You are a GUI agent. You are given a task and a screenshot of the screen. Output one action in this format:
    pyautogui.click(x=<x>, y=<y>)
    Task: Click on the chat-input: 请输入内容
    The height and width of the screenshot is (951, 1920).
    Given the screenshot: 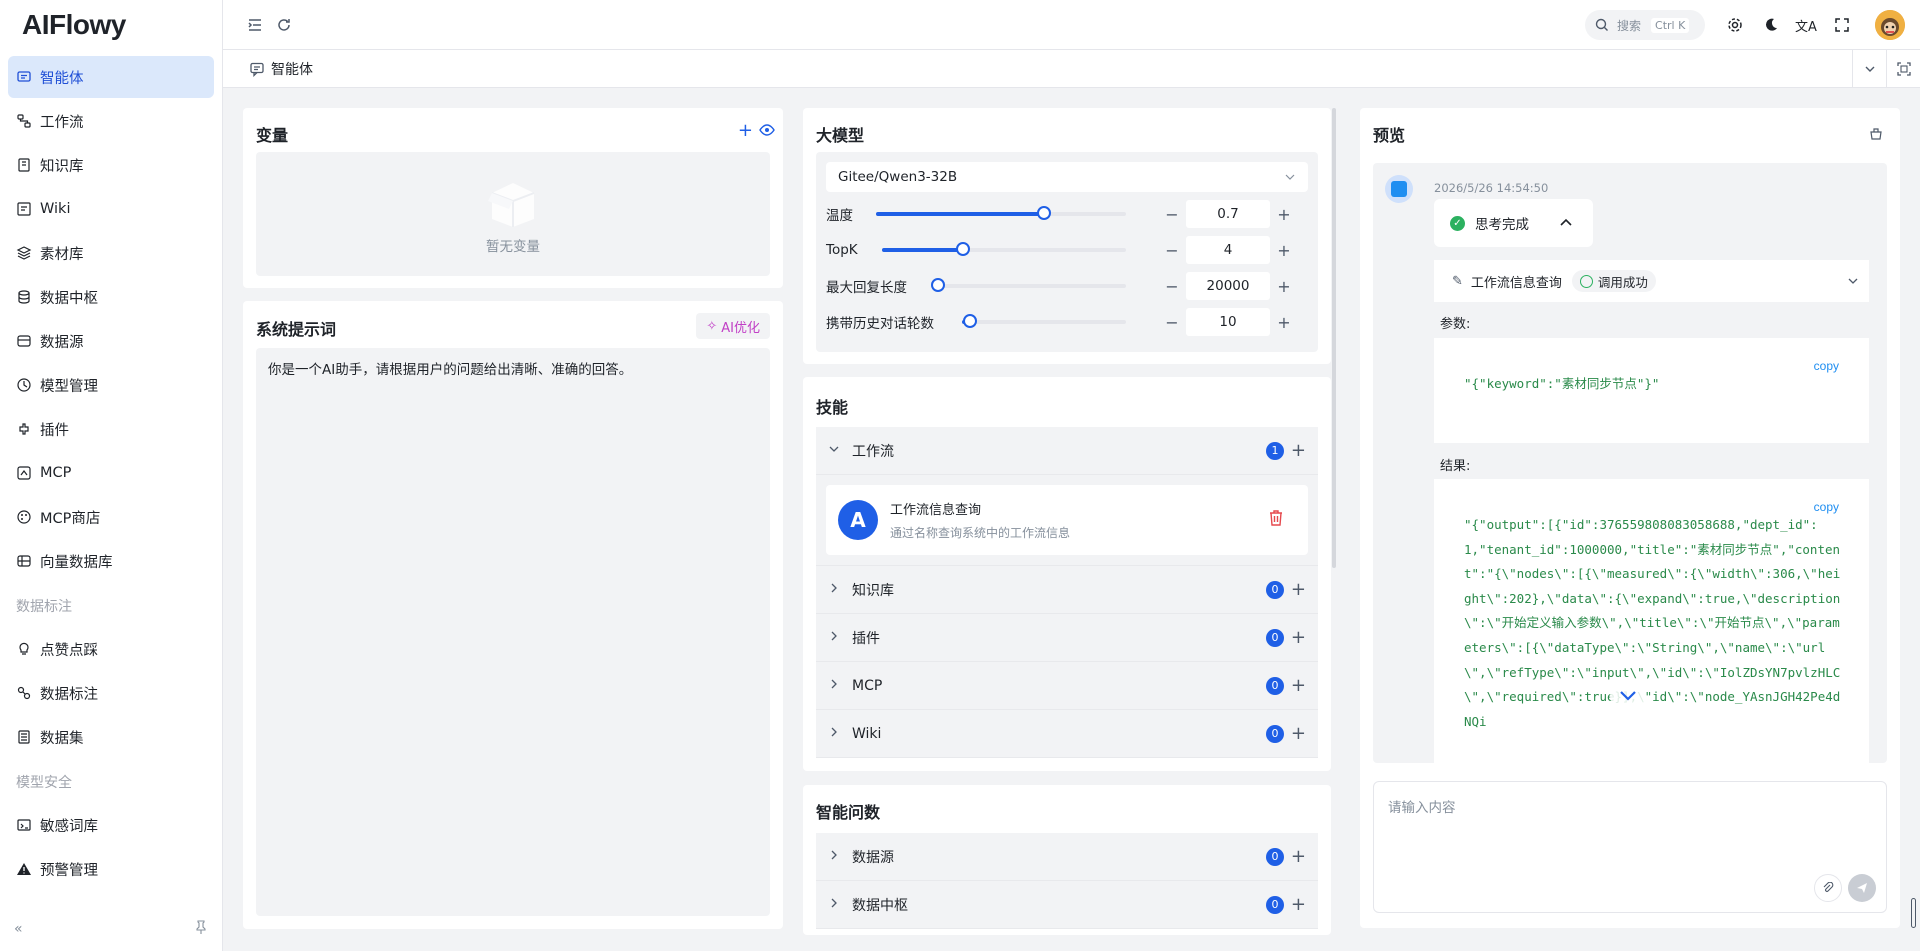 What is the action you would take?
    pyautogui.click(x=1630, y=847)
    